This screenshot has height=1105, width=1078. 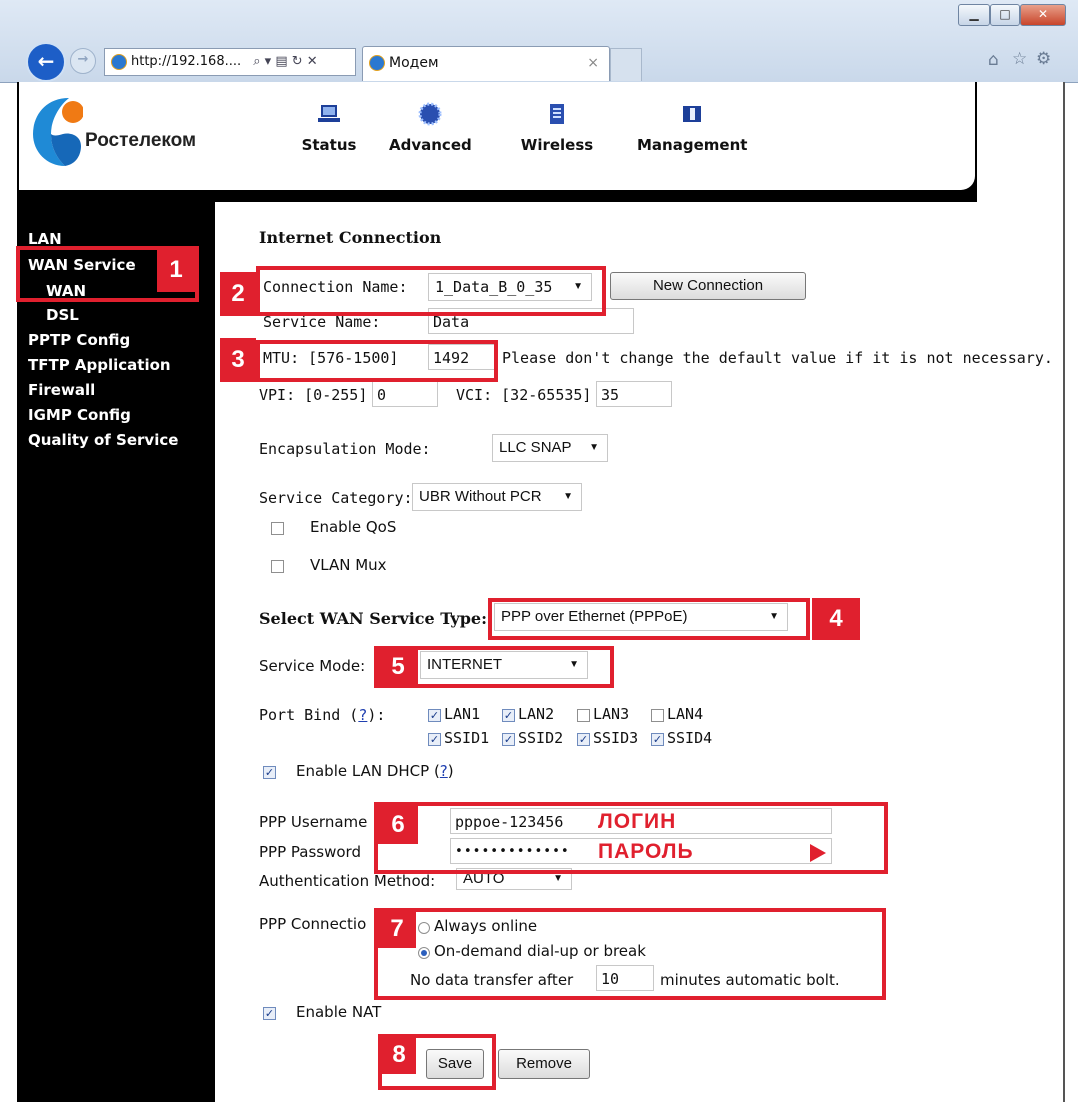 I want to click on sidebar-item-tftp: TFTP Application, so click(x=99, y=365).